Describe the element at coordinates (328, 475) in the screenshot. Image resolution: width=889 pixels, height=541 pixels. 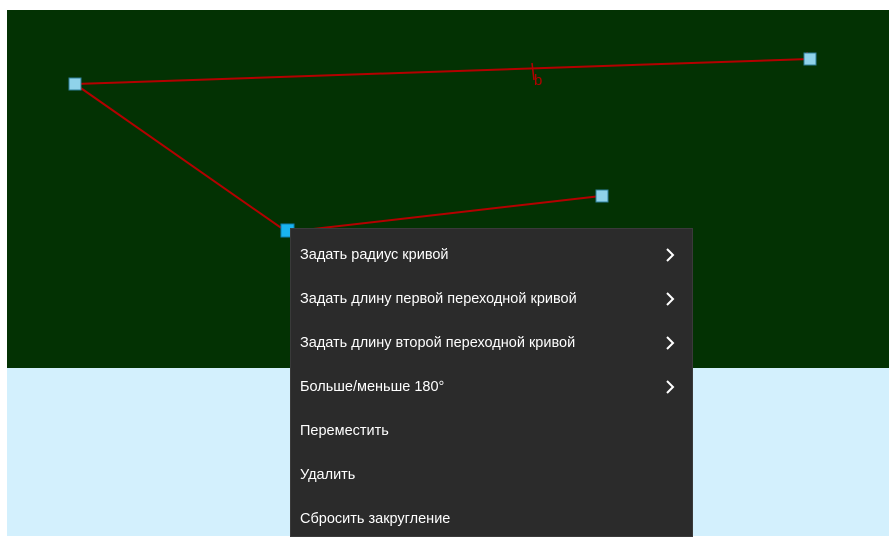
I see `menu-item-label: Удалить` at that location.